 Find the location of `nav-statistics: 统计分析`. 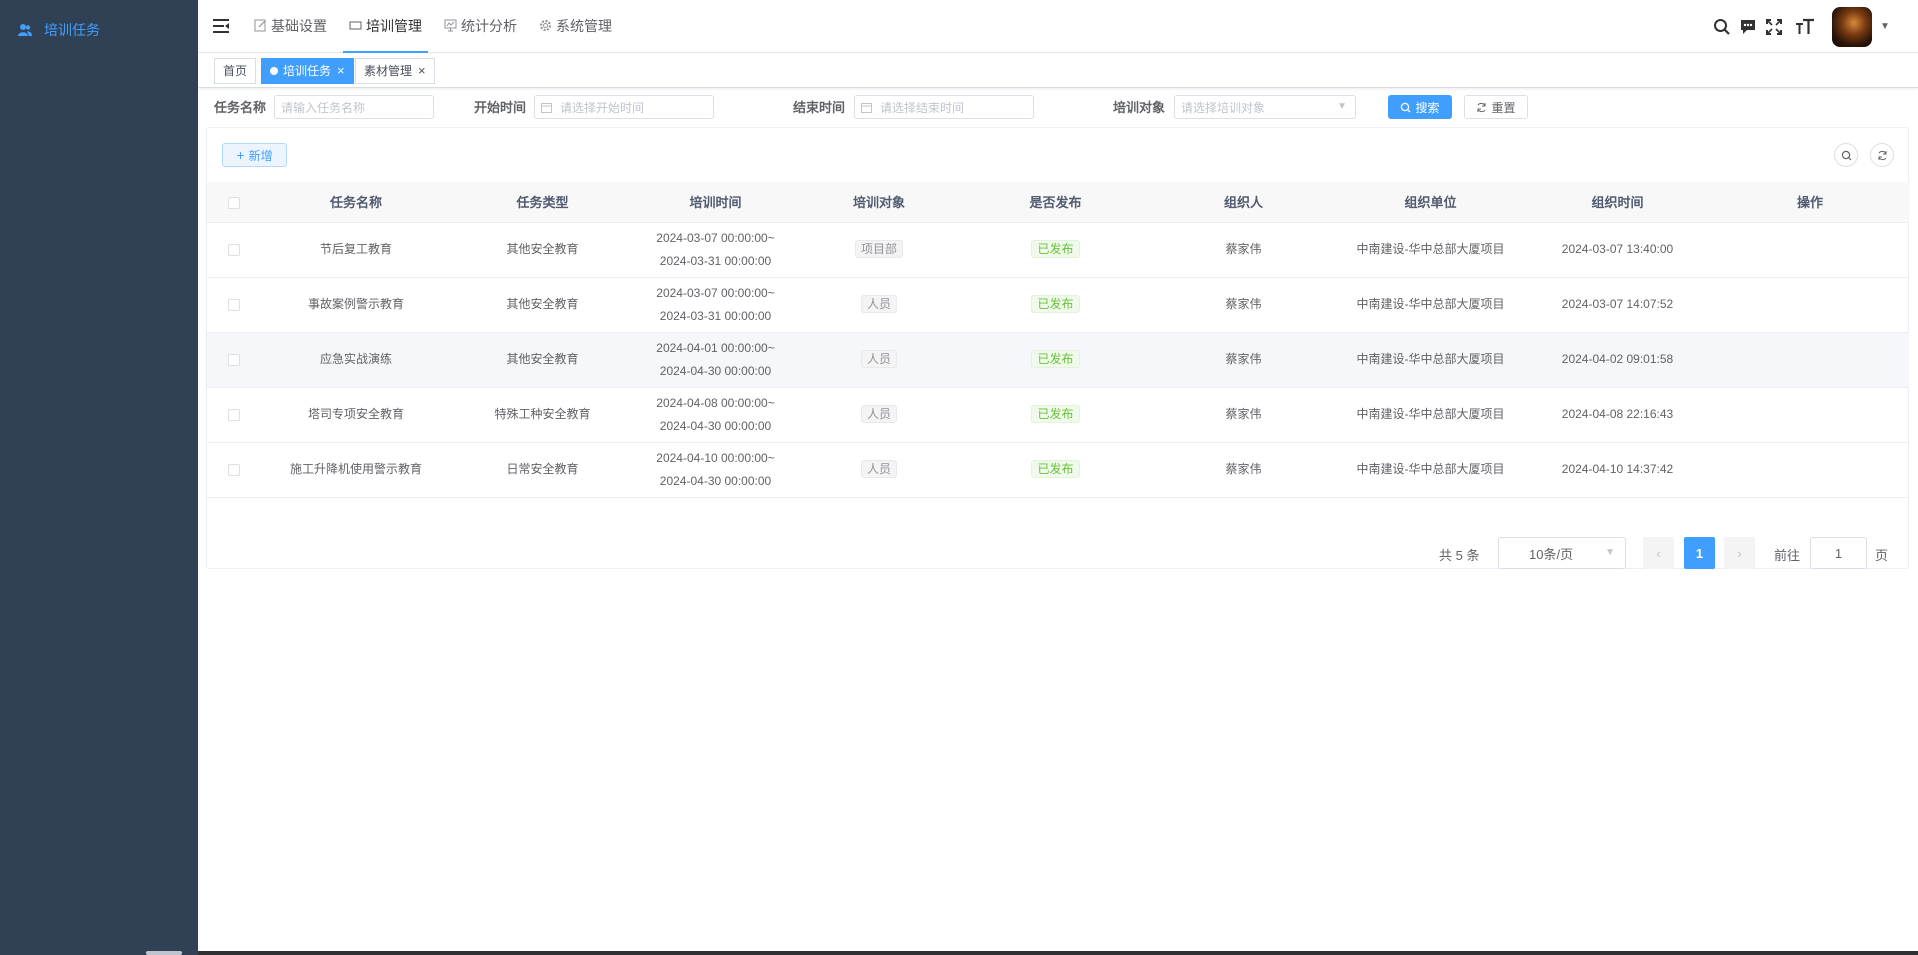

nav-statistics: 统计分析 is located at coordinates (480, 26).